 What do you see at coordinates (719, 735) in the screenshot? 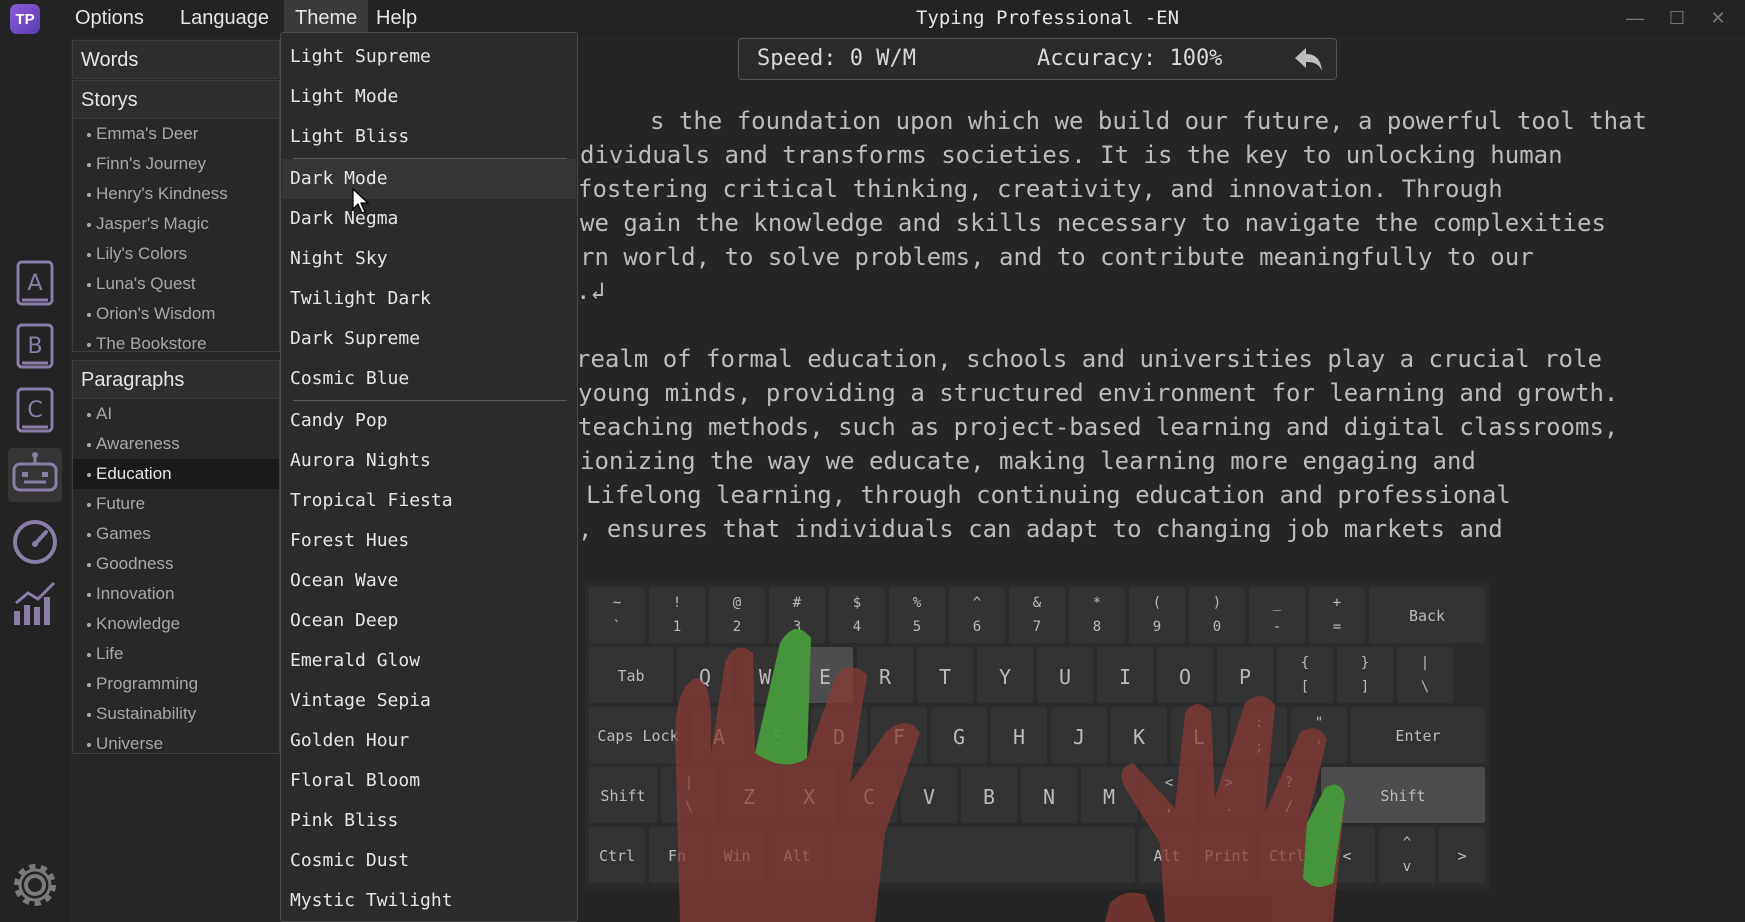
I see `key-a: A` at bounding box center [719, 735].